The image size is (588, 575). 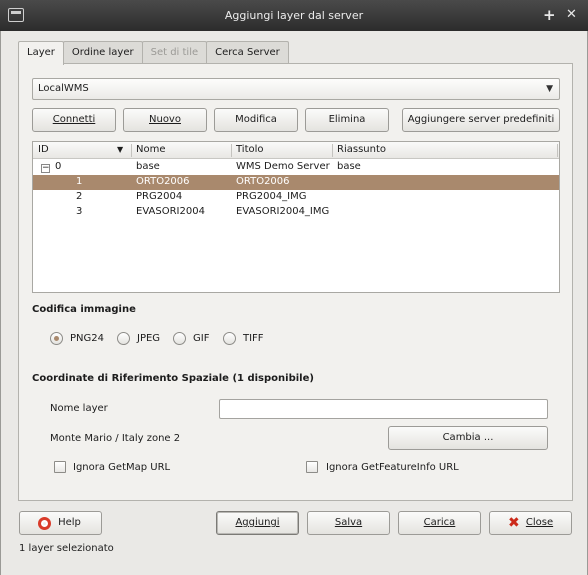 What do you see at coordinates (66, 548) in the screenshot?
I see `status-text: 1 layer selezionato` at bounding box center [66, 548].